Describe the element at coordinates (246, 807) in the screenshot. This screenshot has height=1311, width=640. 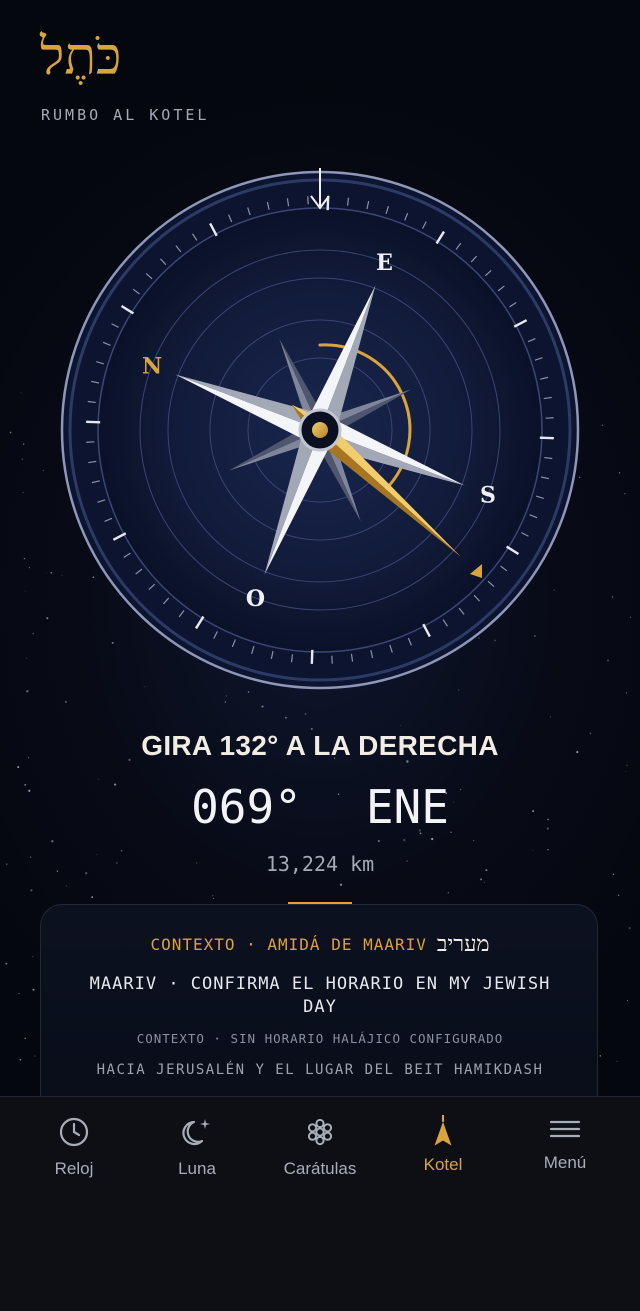
I see `heading-degrees: 069°` at that location.